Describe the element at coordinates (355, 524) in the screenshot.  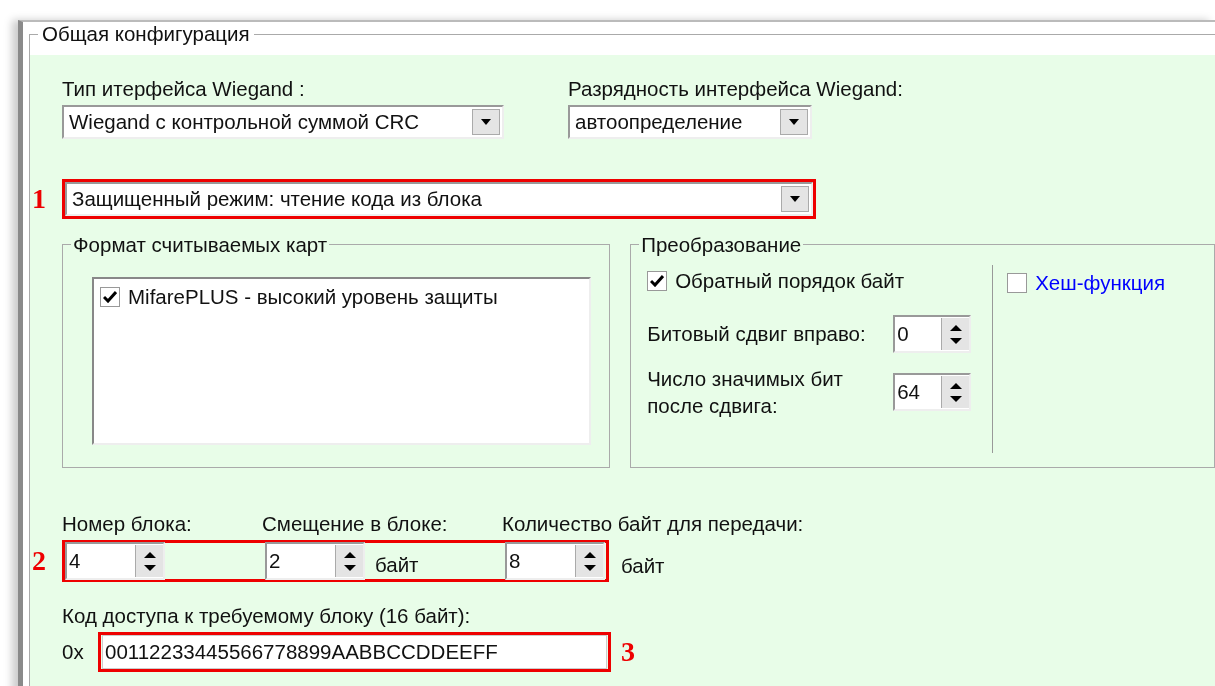
I see `field-label: Смещение в блоке:` at that location.